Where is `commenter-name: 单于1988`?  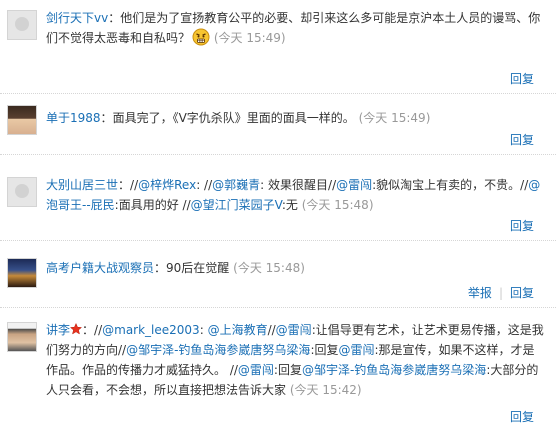 commenter-name: 单于1988 is located at coordinates (73, 118).